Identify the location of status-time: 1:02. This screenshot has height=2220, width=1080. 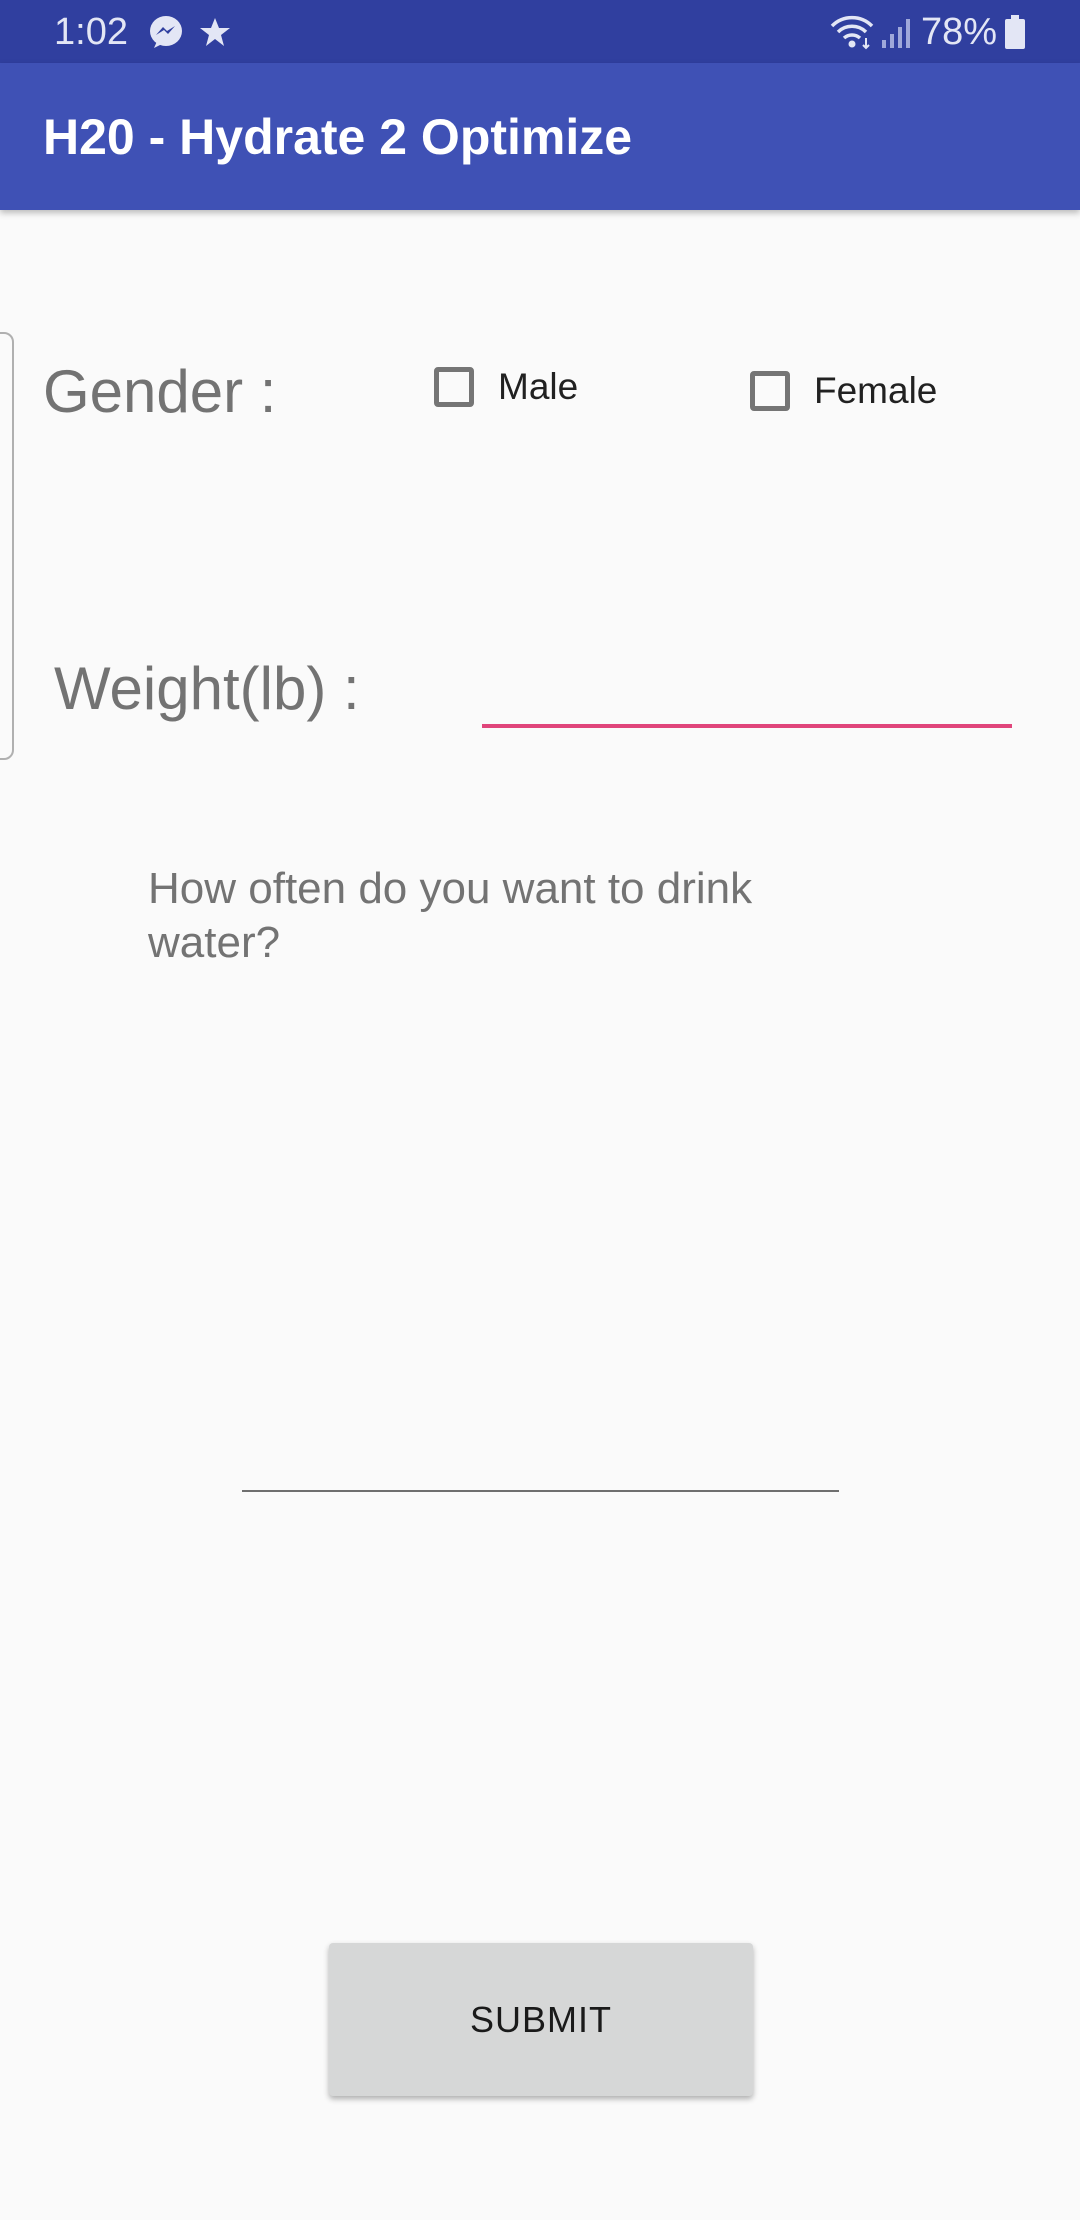
(91, 32).